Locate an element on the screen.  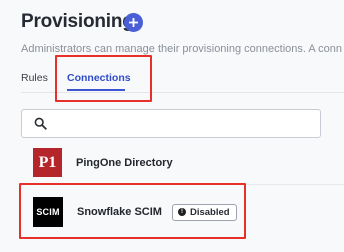
connection-name: PingOne Directory is located at coordinates (124, 162).